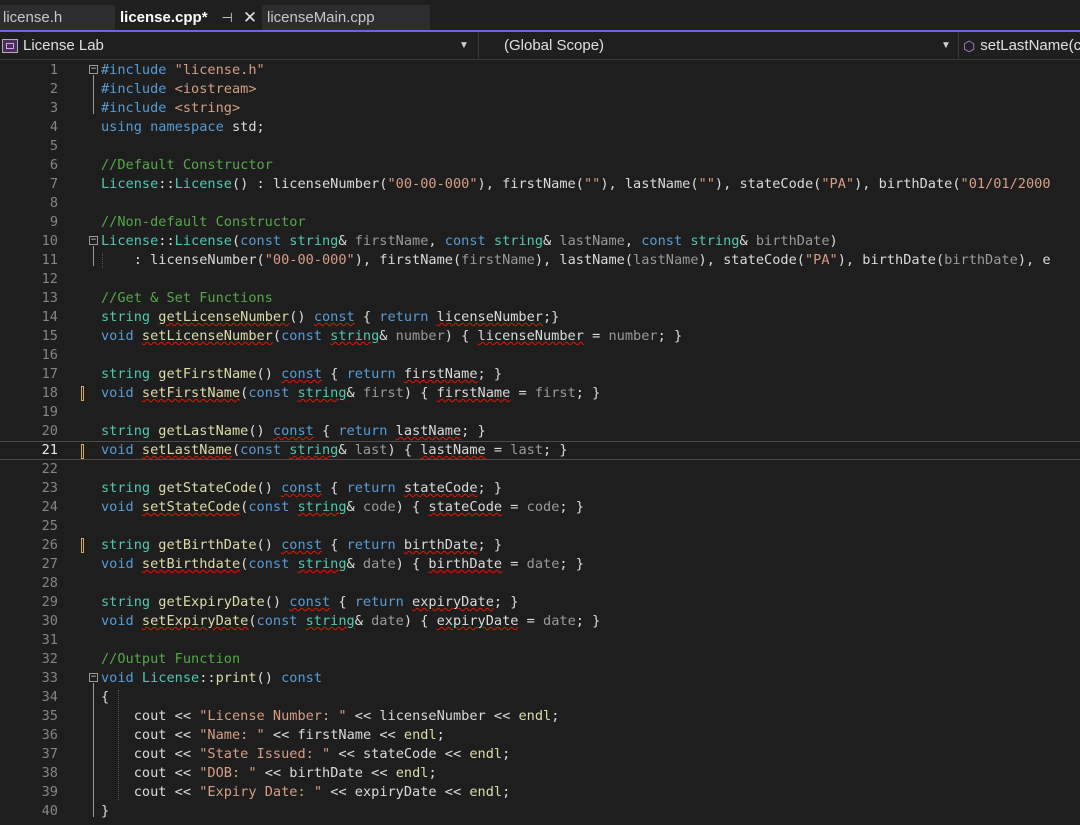 Image resolution: width=1080 pixels, height=825 pixels. I want to click on code-line: 16, so click(540, 355).